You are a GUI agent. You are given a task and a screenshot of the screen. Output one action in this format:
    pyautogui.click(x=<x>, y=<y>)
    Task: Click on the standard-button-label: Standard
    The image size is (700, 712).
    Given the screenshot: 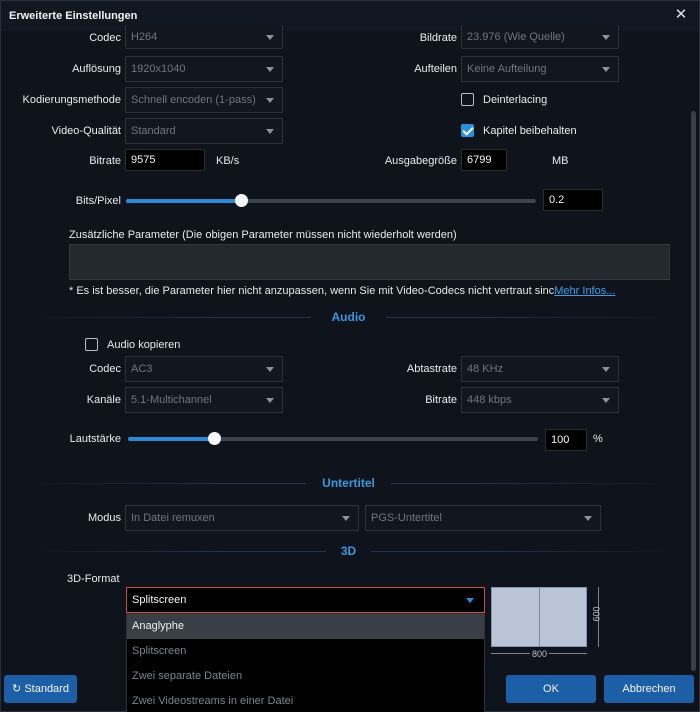 What is the action you would take?
    pyautogui.click(x=46, y=689)
    